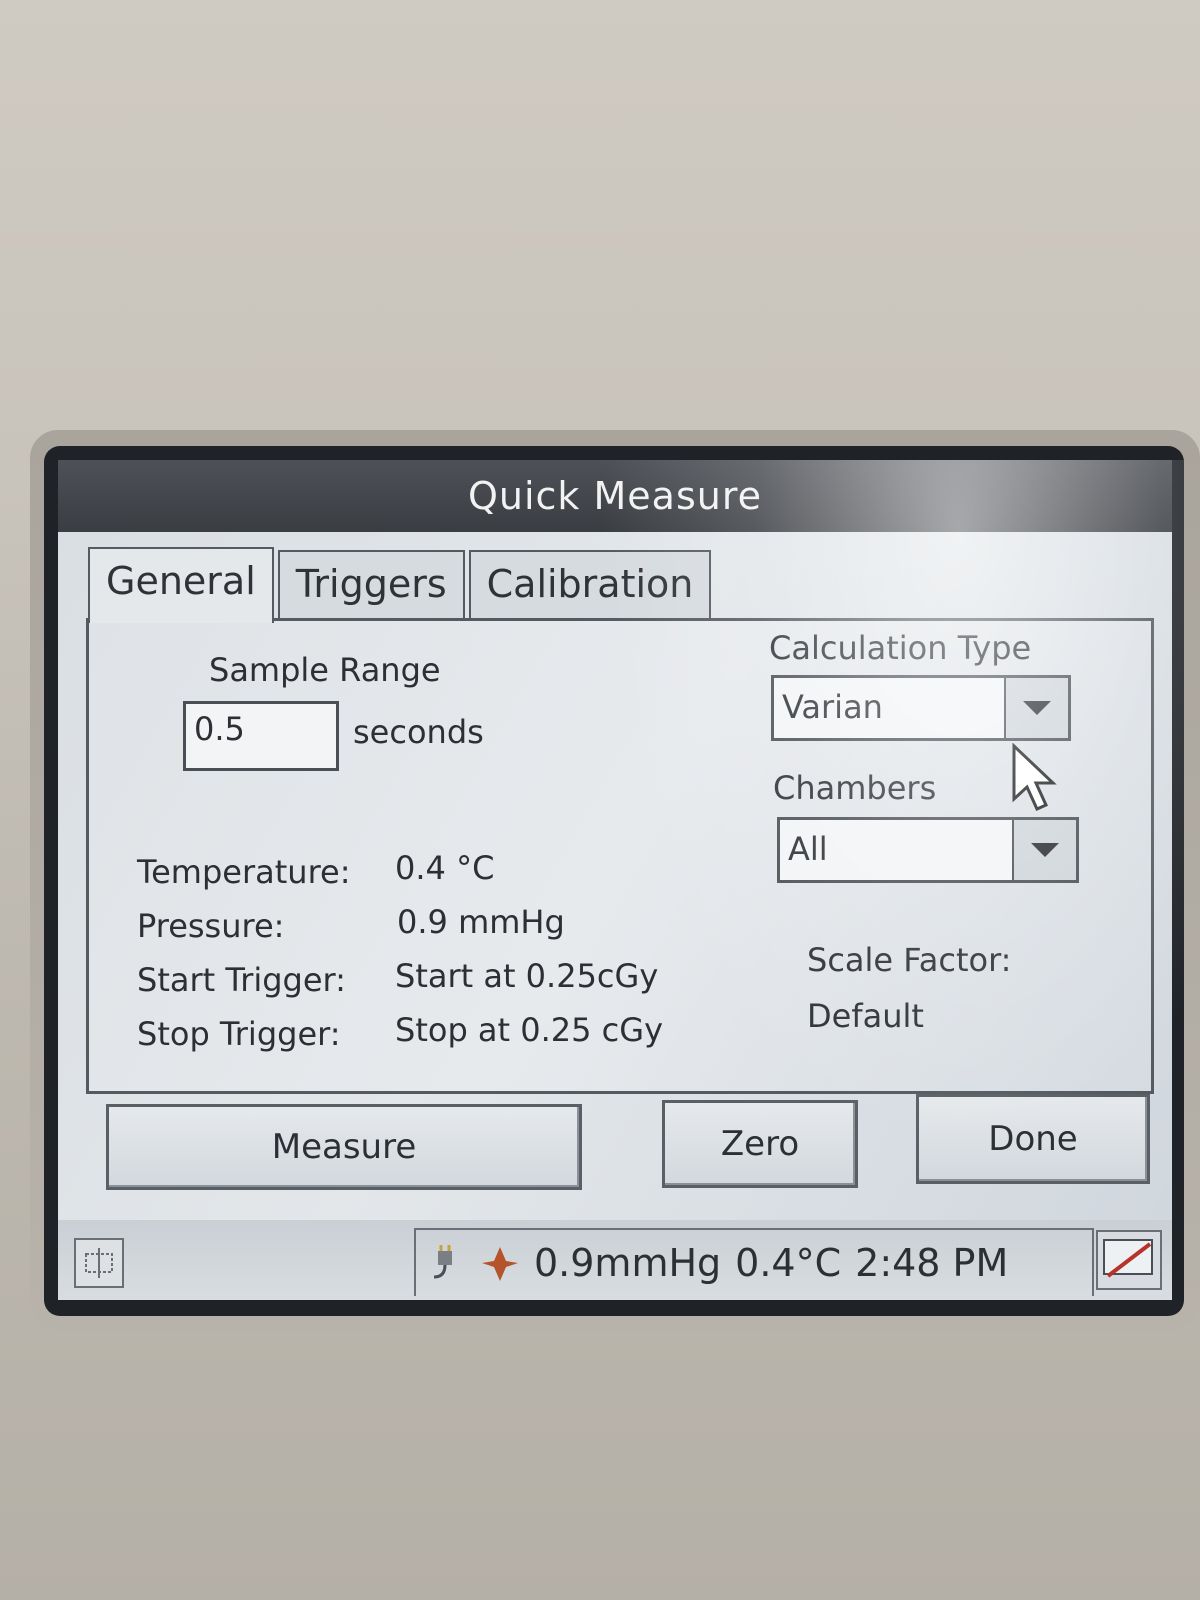 The height and width of the screenshot is (1600, 1200). What do you see at coordinates (932, 1263) in the screenshot?
I see `taskbar-clock: 2:48 PM` at bounding box center [932, 1263].